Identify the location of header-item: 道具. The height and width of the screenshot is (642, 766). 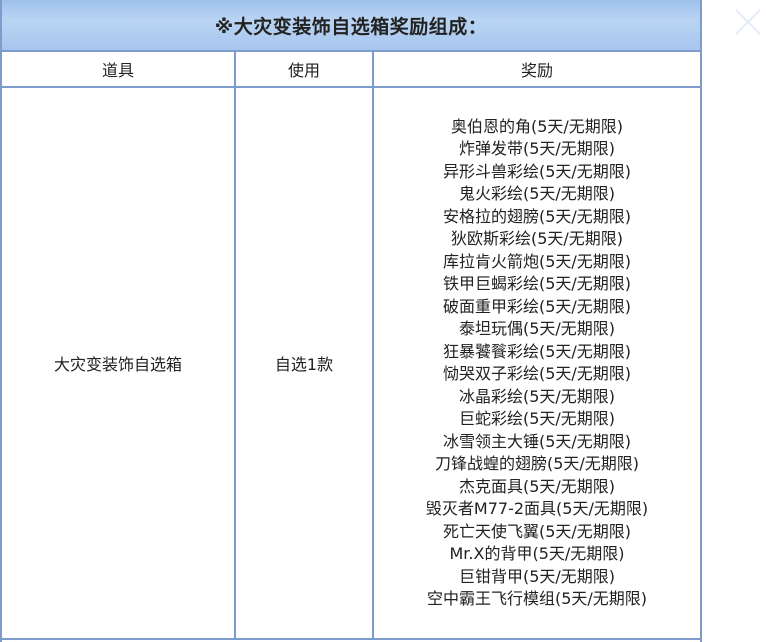
(119, 70).